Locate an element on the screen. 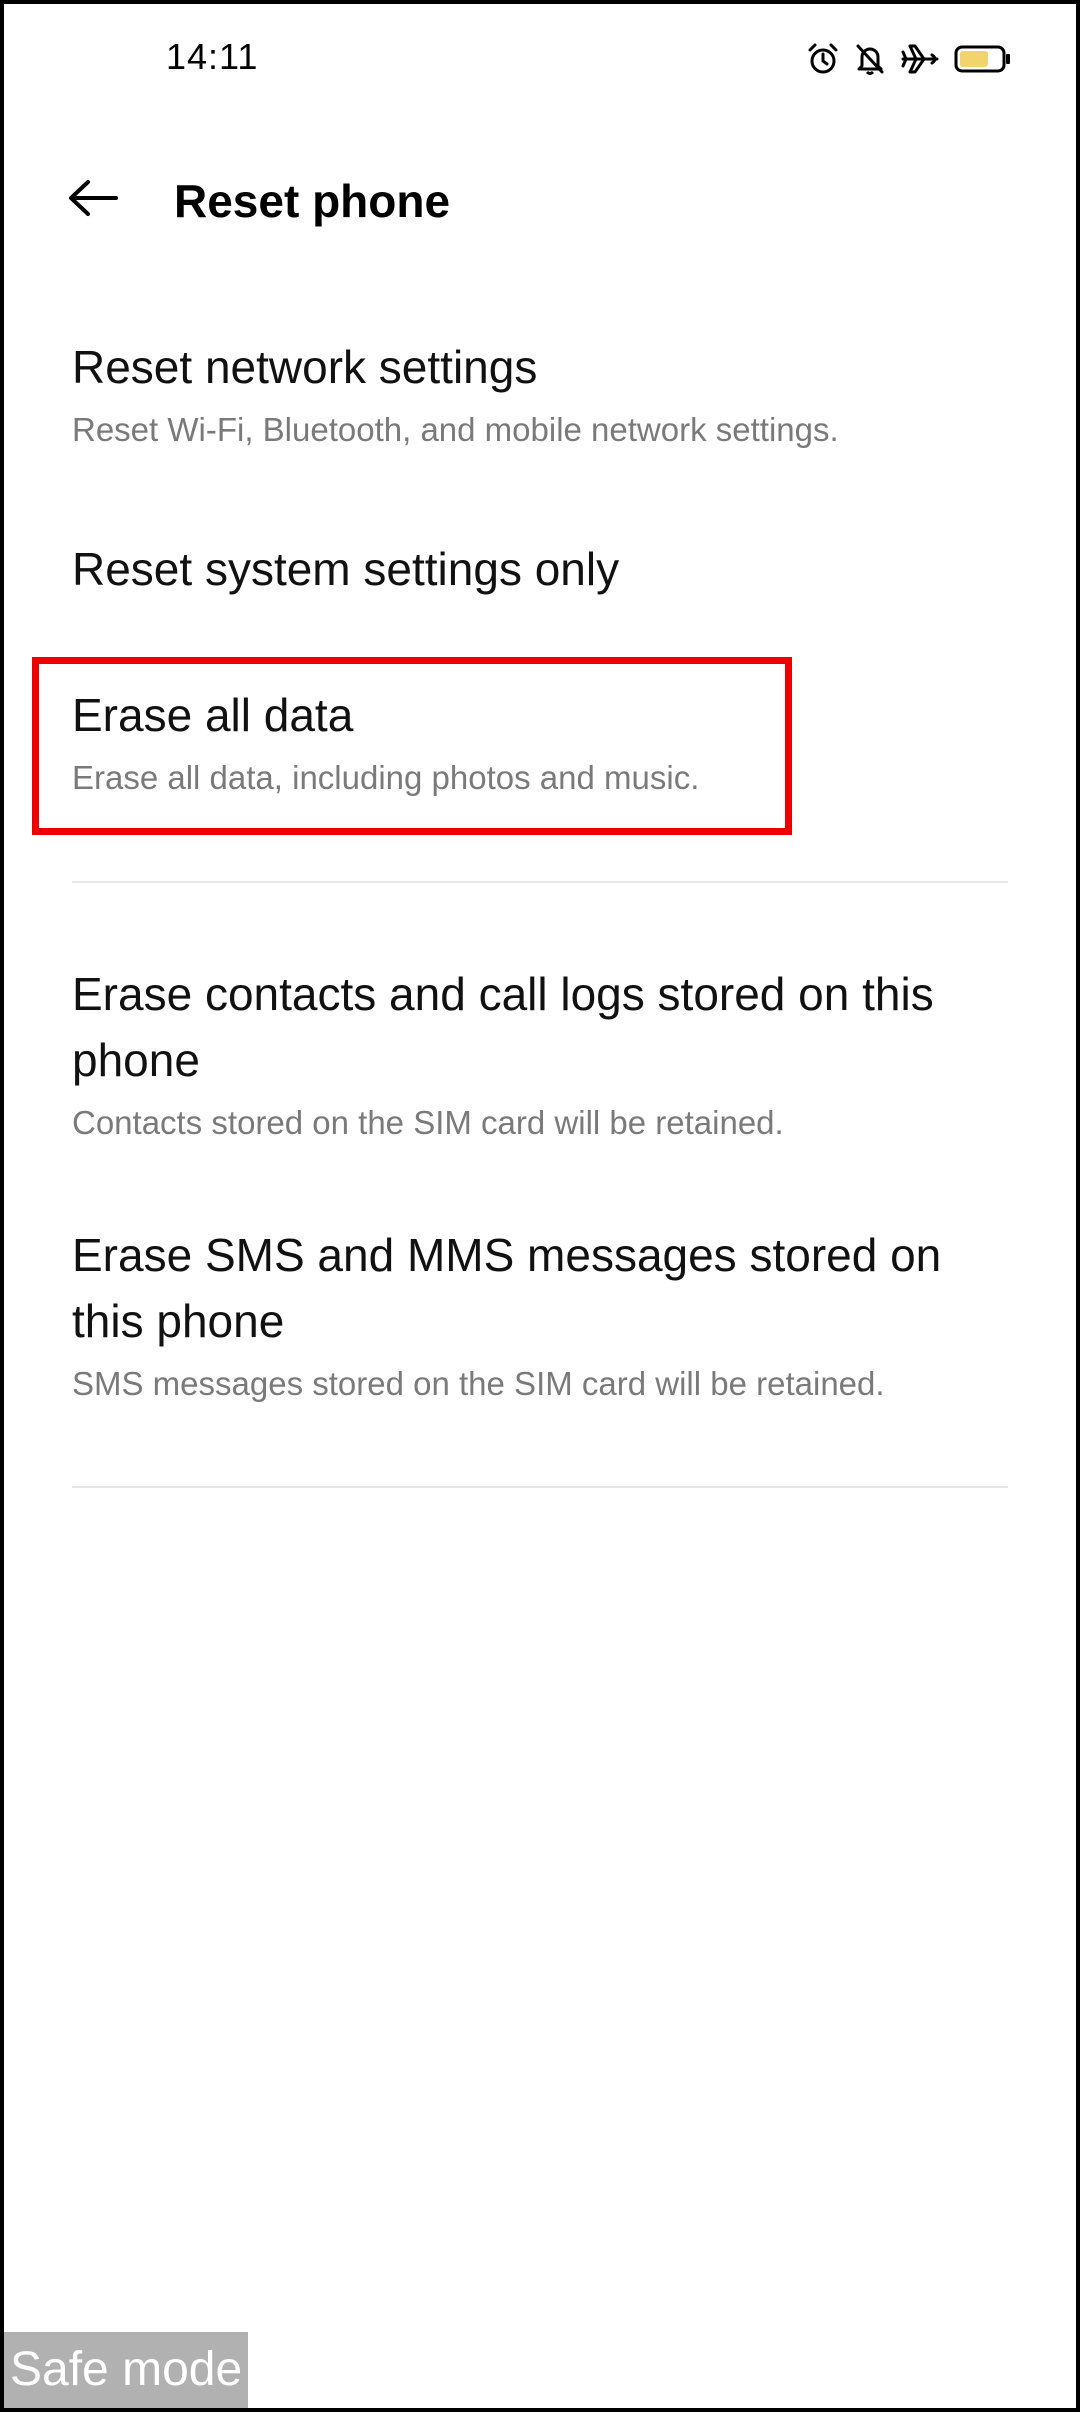 The height and width of the screenshot is (2412, 1080). safe-mode-badge: Safe mode is located at coordinates (126, 2370).